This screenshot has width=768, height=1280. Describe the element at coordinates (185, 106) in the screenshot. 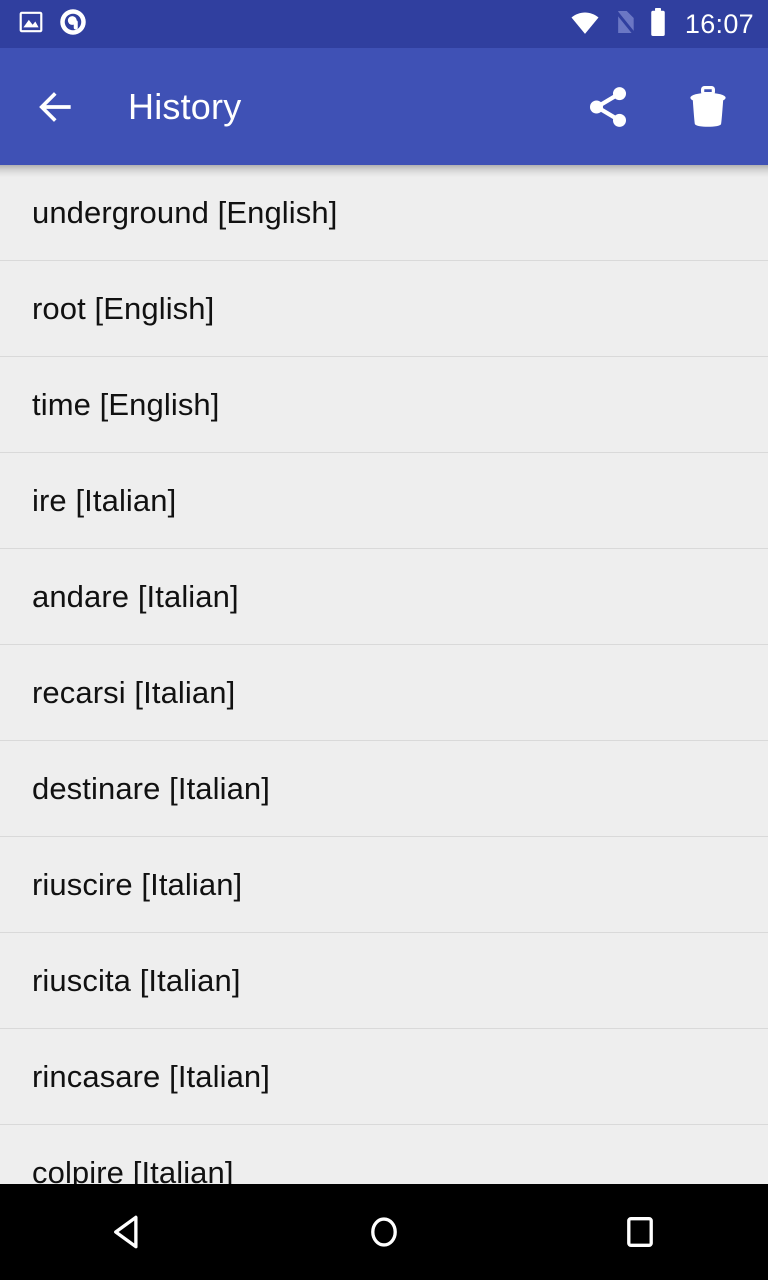

I see `page-title: History` at that location.